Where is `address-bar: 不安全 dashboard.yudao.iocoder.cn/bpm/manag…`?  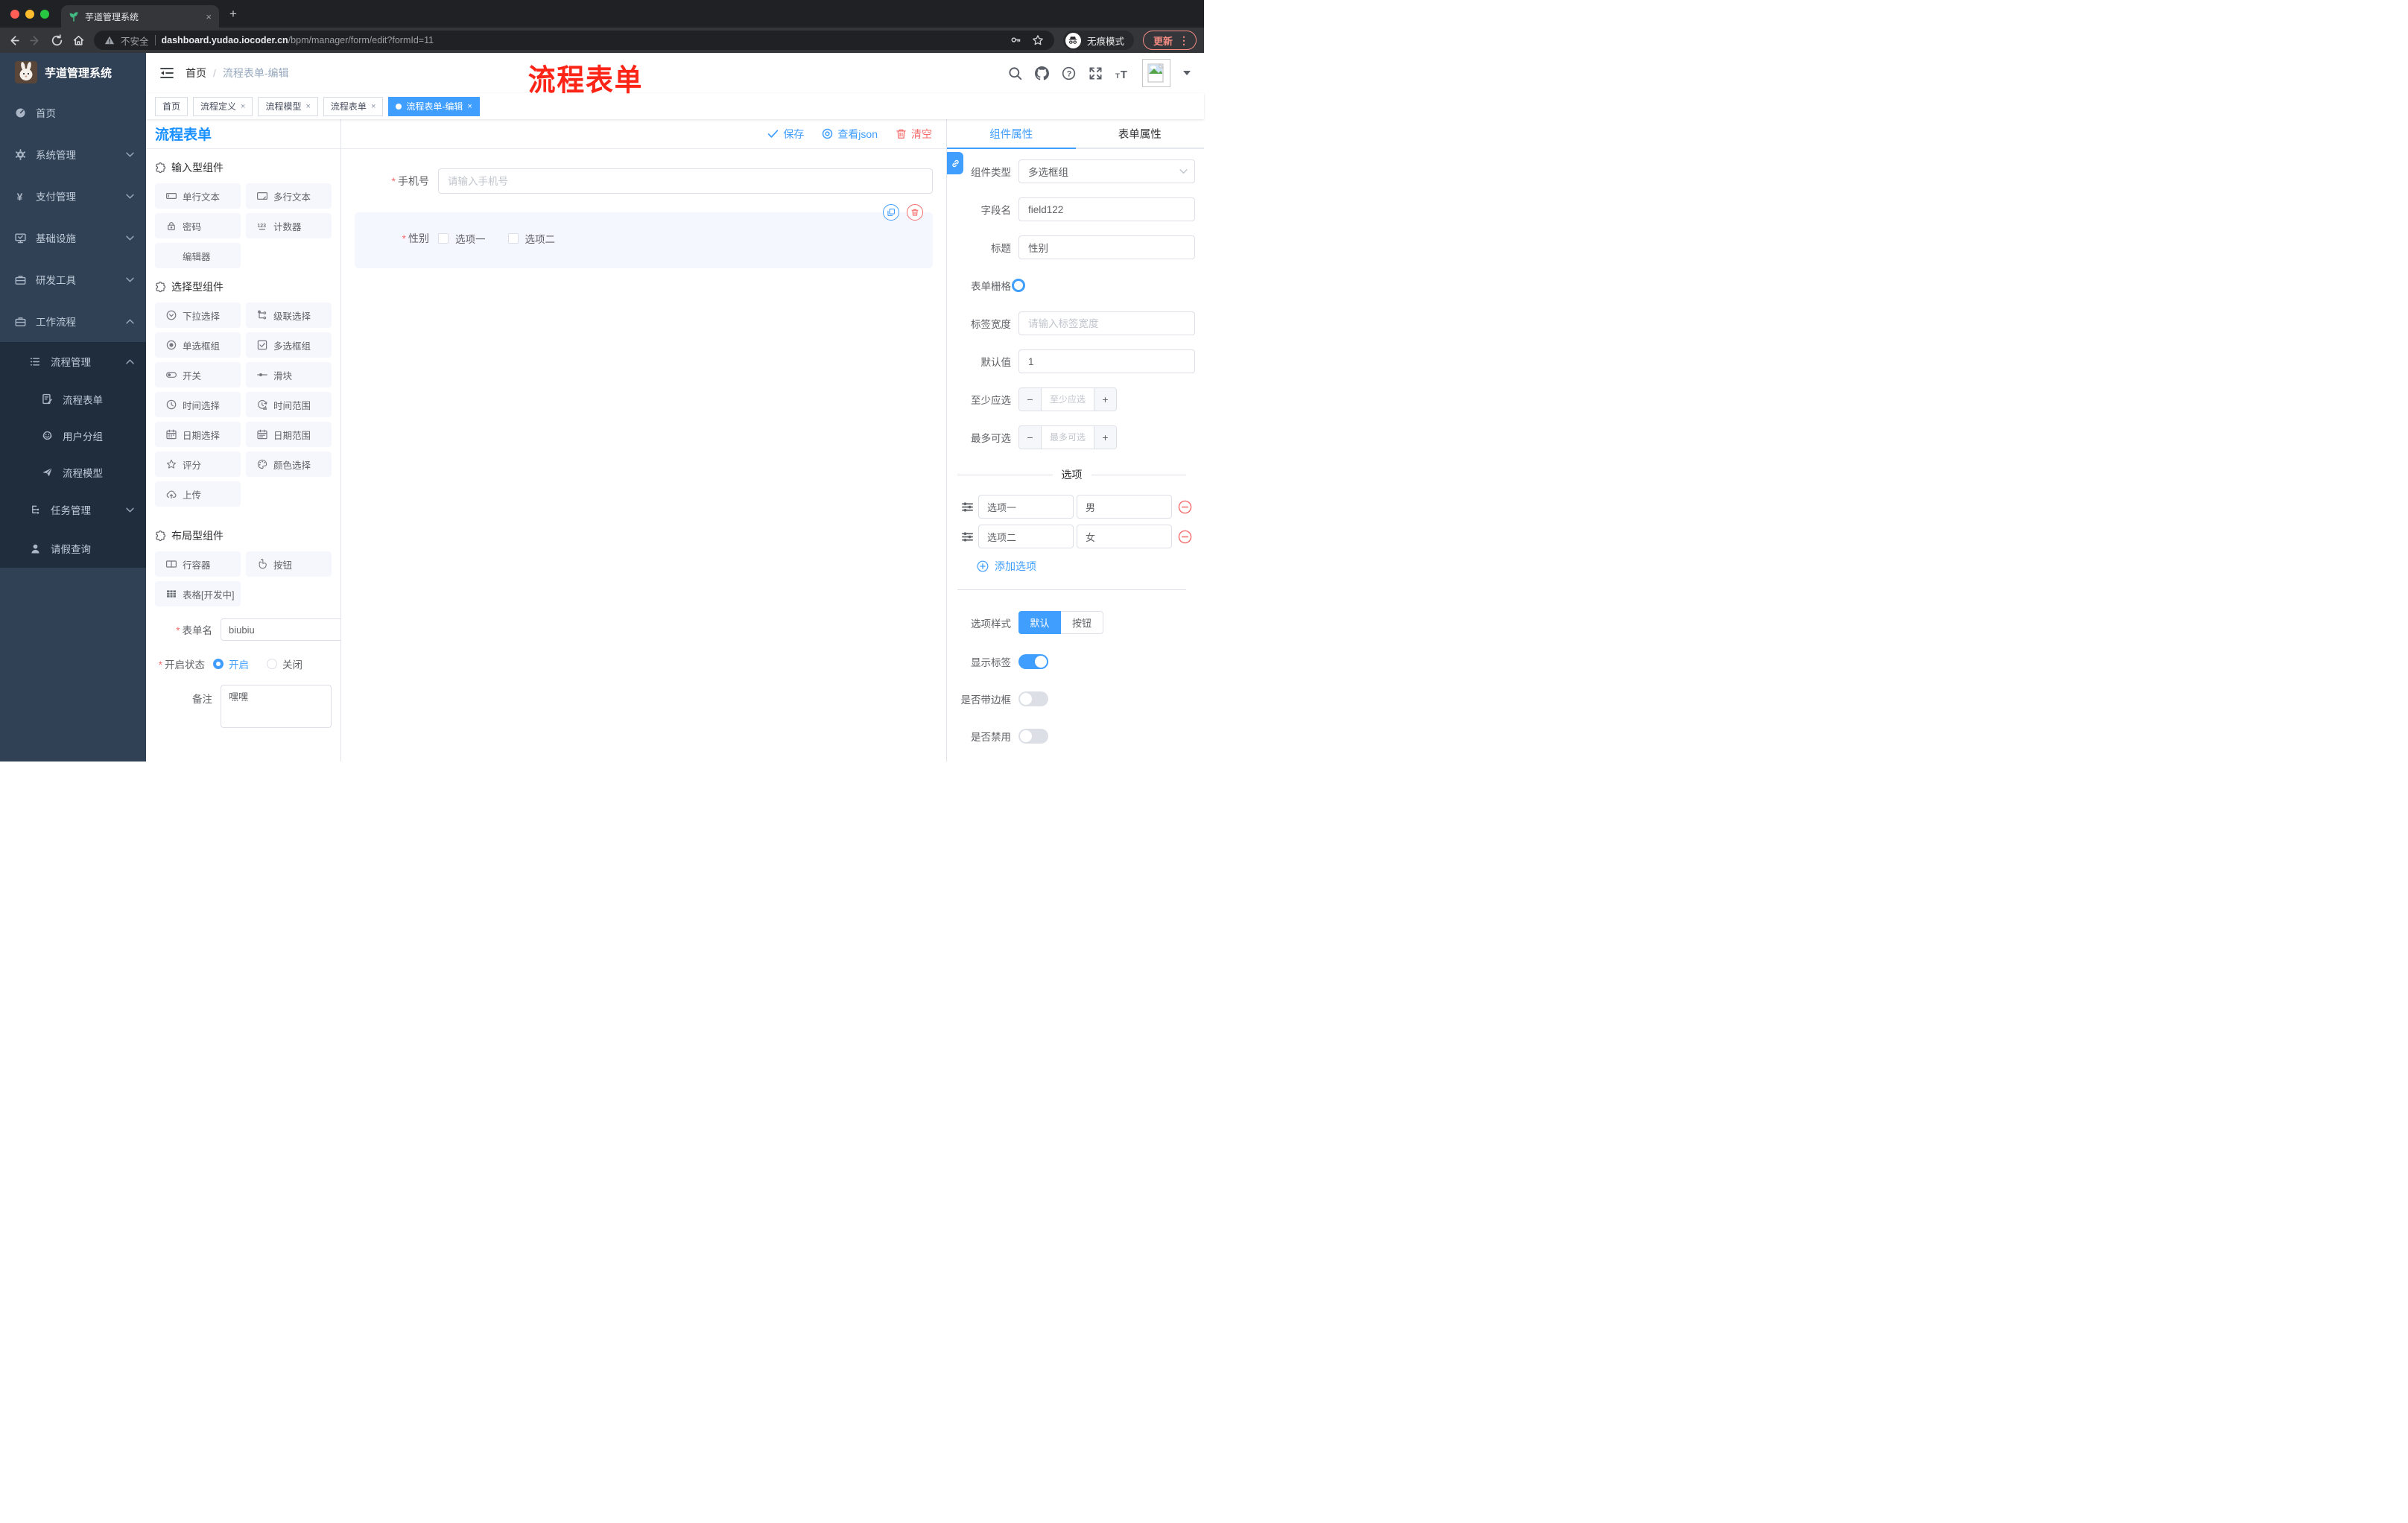 address-bar: 不安全 dashboard.yudao.iocoder.cn/bpm/manag… is located at coordinates (574, 40).